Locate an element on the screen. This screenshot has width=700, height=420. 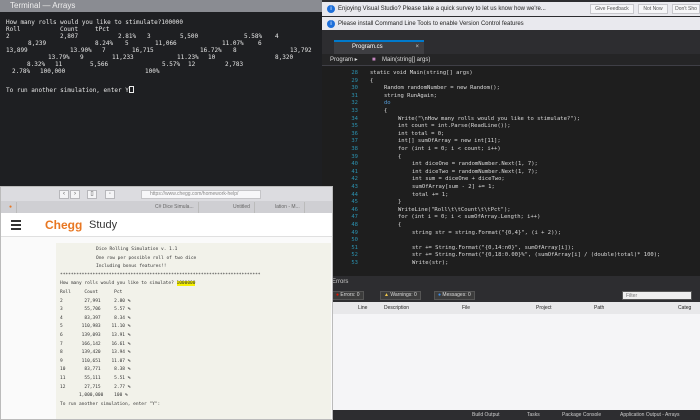
warnings-filter-button: ▲ Warnings: 0 is located at coordinates (400, 295).